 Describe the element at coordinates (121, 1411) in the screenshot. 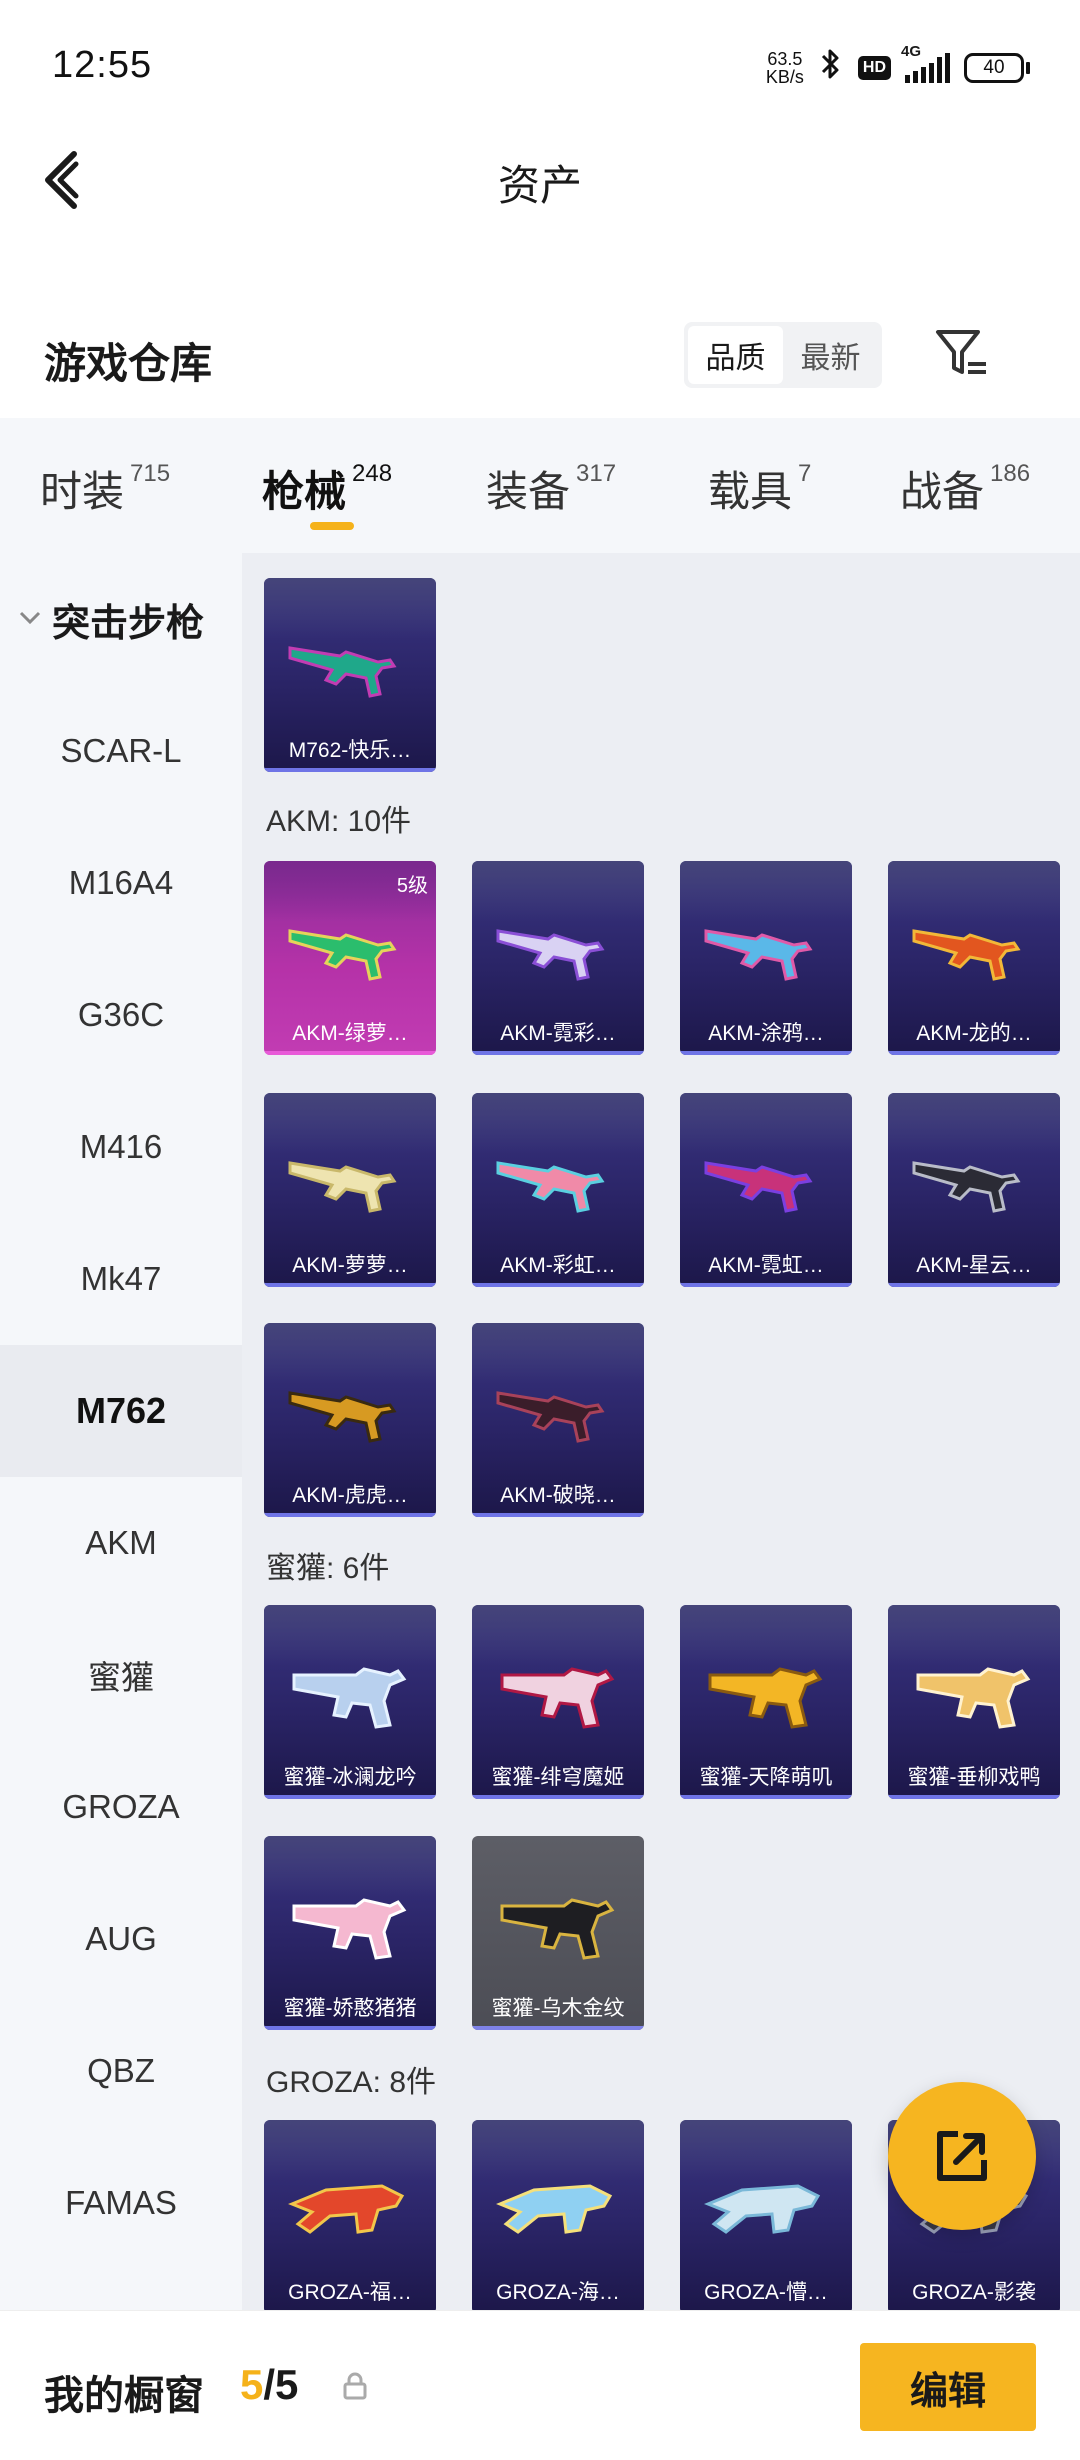

I see `sidebar-item-m762: M762` at that location.